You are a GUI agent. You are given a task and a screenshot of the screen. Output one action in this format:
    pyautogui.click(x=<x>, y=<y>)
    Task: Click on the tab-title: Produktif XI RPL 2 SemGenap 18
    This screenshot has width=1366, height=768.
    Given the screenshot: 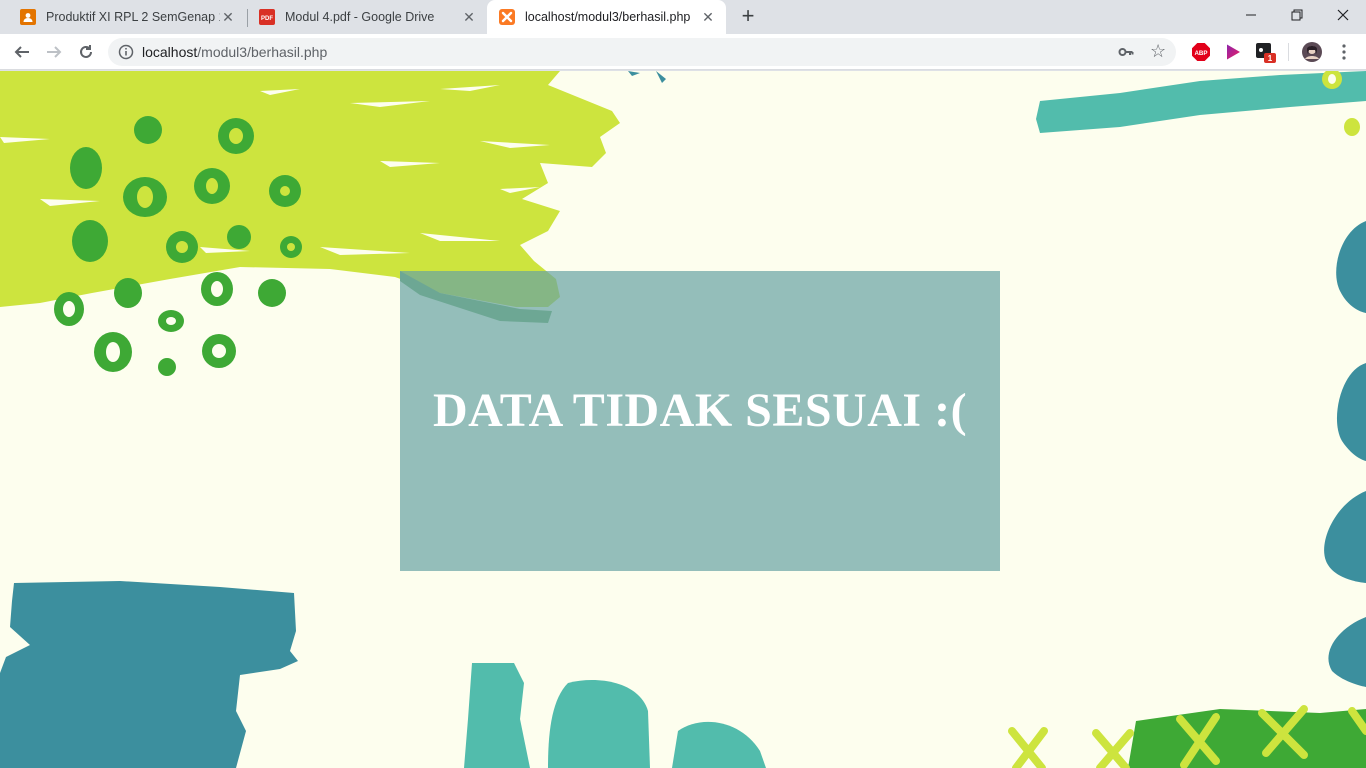 What is the action you would take?
    pyautogui.click(x=133, y=17)
    